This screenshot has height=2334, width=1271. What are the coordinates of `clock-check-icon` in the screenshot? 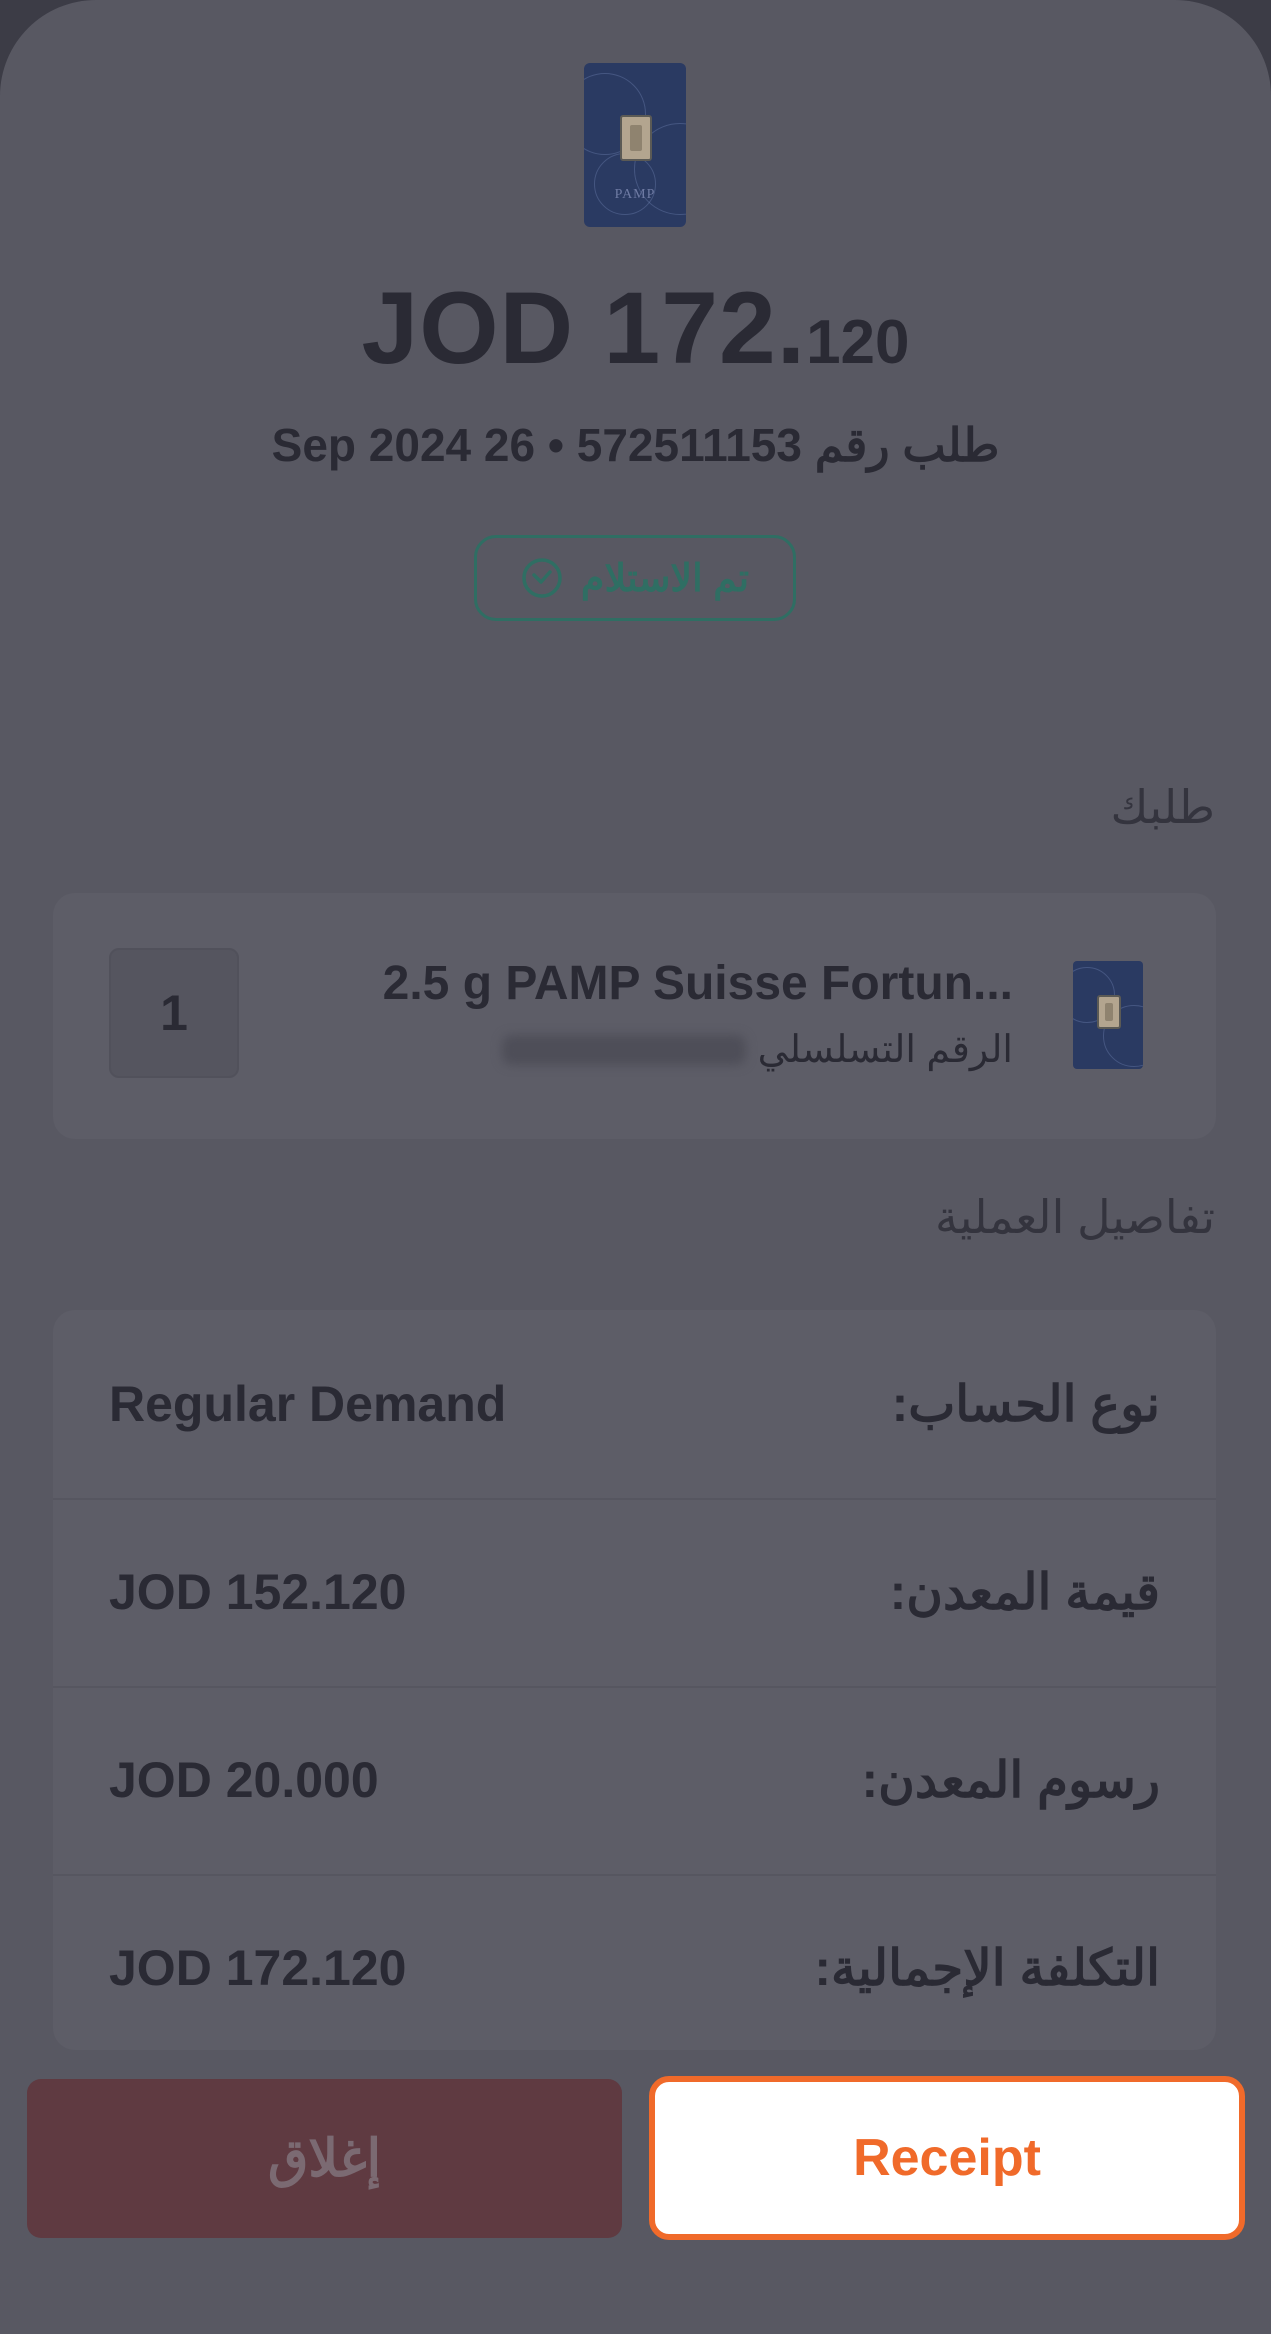 It's located at (542, 578).